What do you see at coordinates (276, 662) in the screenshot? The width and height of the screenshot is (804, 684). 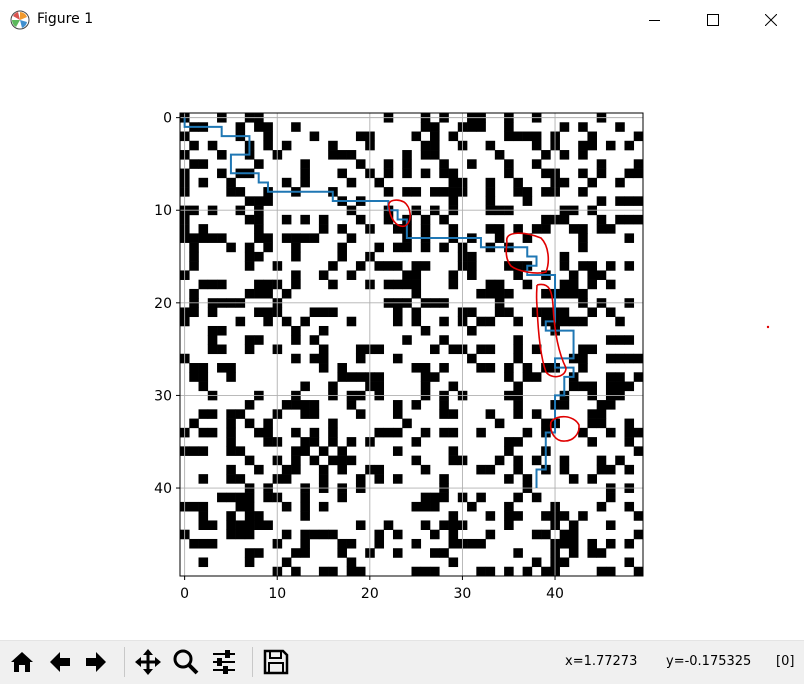 I see `save-button` at bounding box center [276, 662].